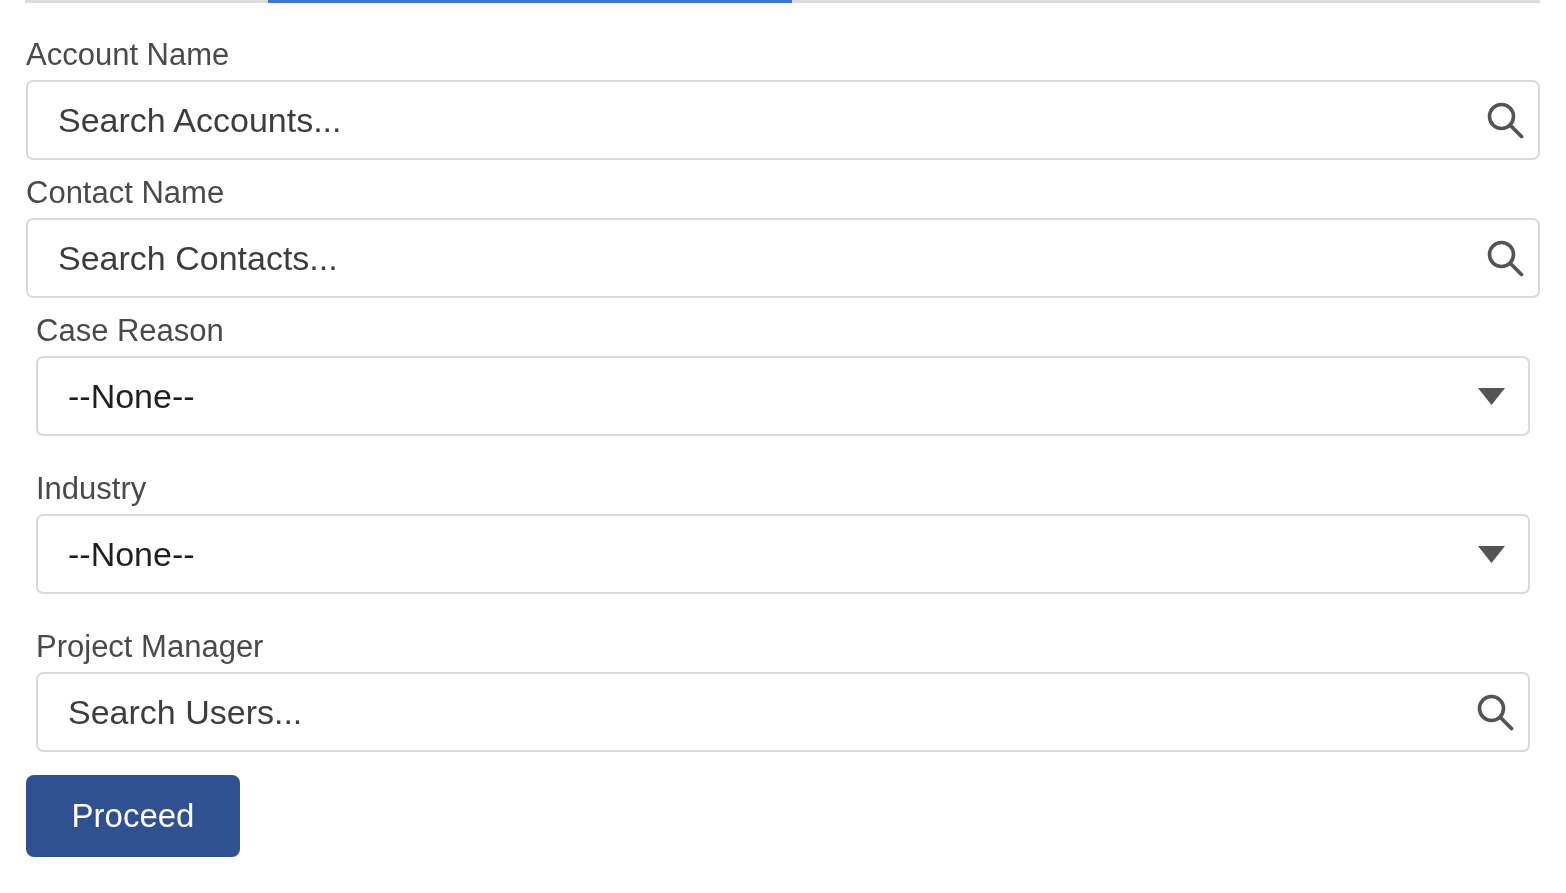 The height and width of the screenshot is (893, 1566). I want to click on field-label: Case Reason, so click(130, 331).